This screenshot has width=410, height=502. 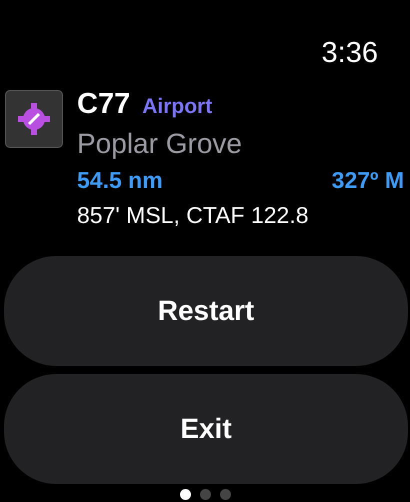 I want to click on airport-details: 857' MSL, CTAF 122.8, so click(x=193, y=215).